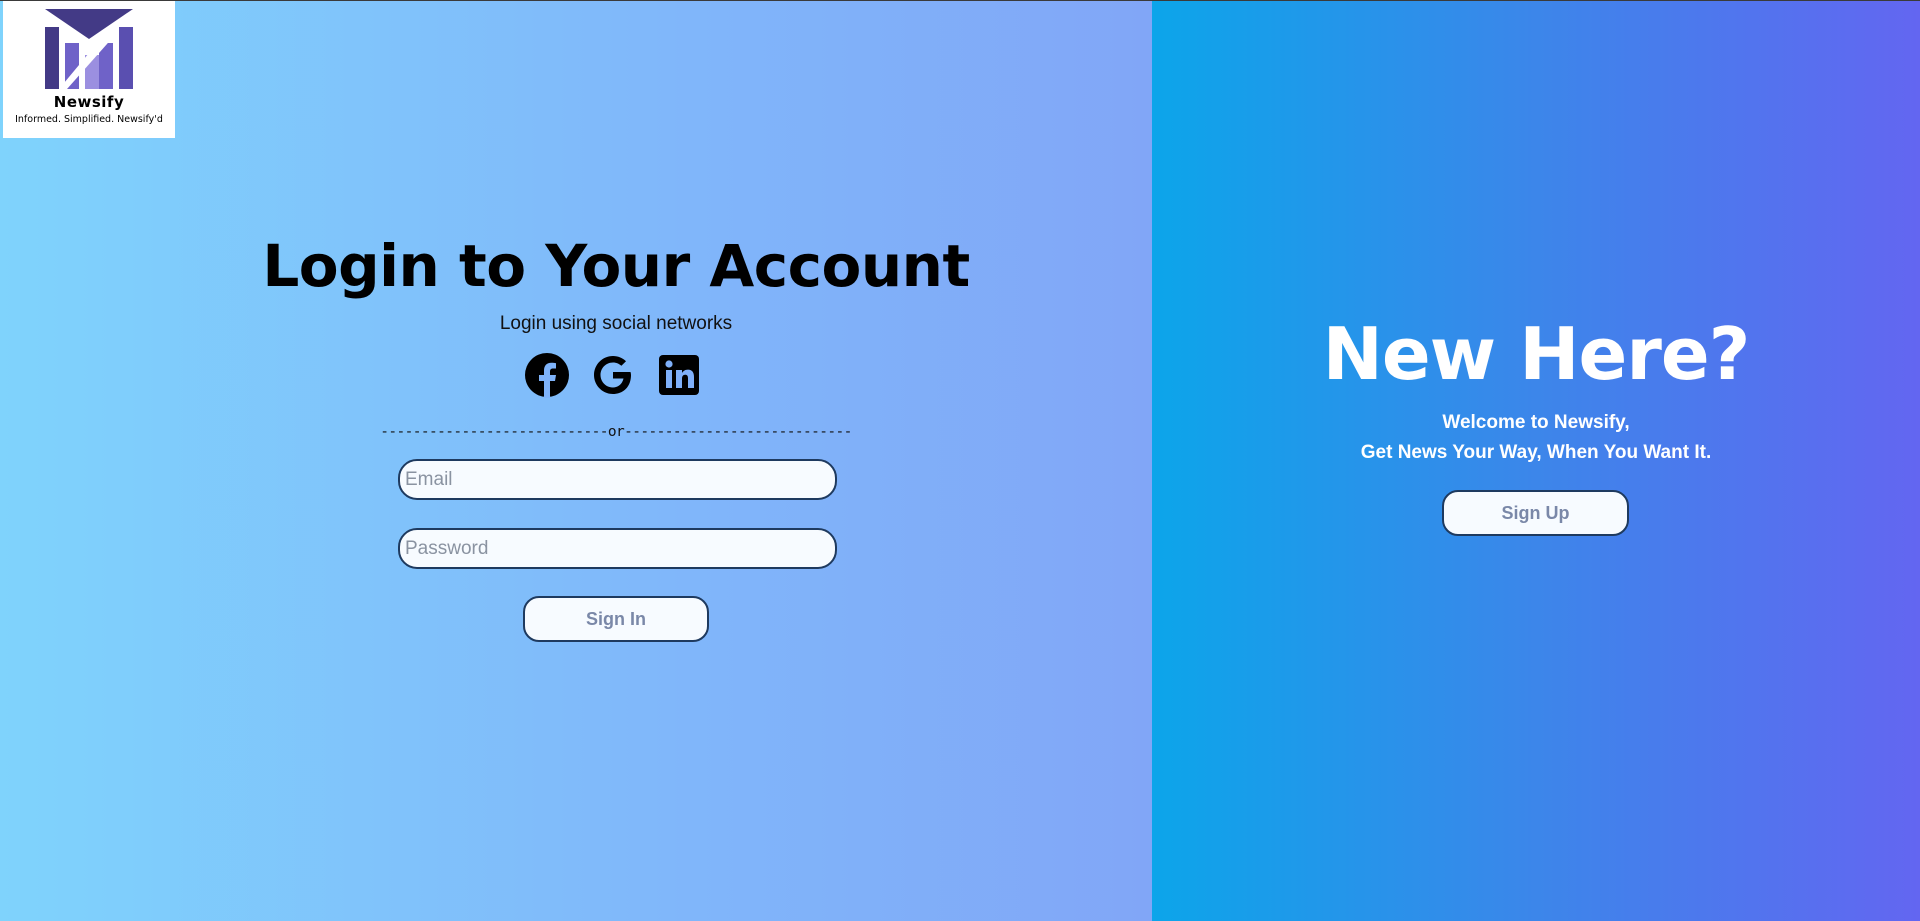  I want to click on linkedin-icon, so click(679, 375).